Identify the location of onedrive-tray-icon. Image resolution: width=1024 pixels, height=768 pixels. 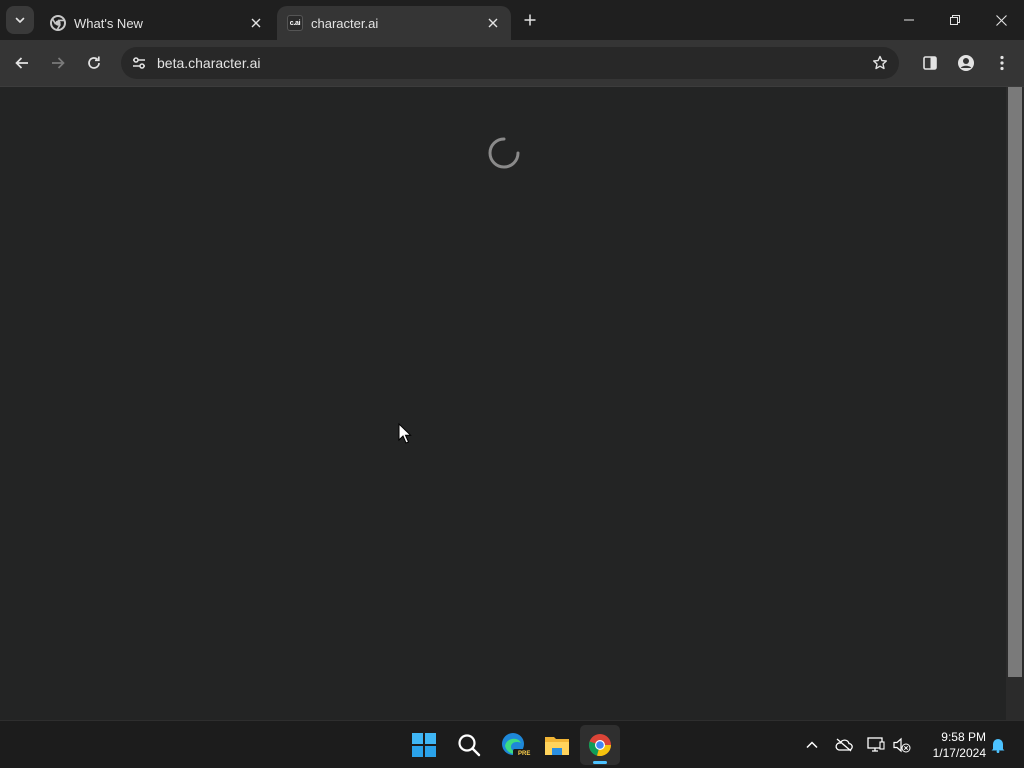
(844, 745).